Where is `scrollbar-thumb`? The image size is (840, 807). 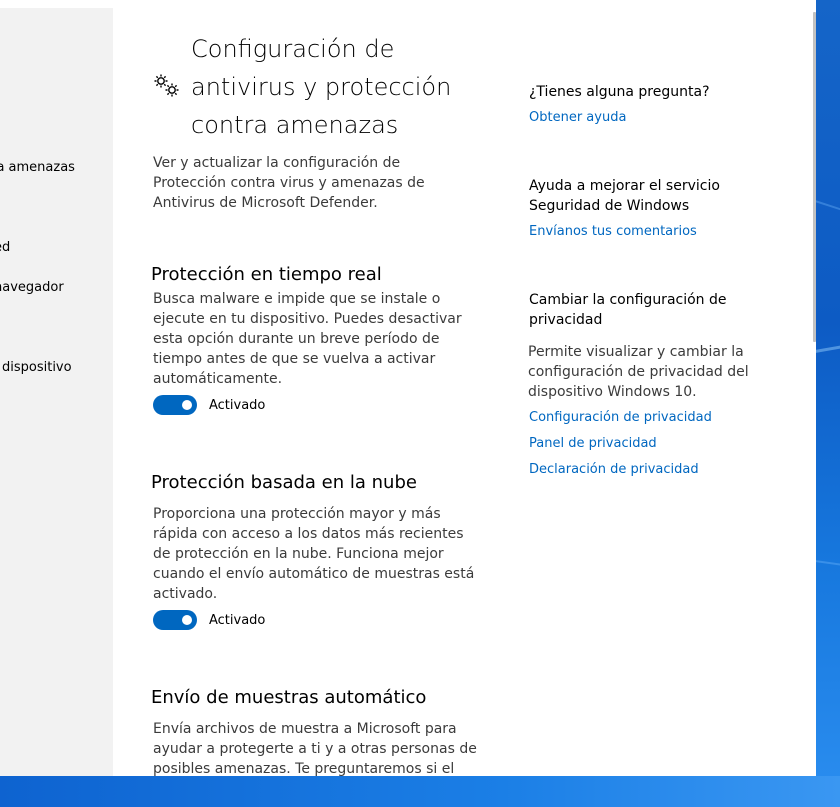
scrollbar-thumb is located at coordinates (814, 177).